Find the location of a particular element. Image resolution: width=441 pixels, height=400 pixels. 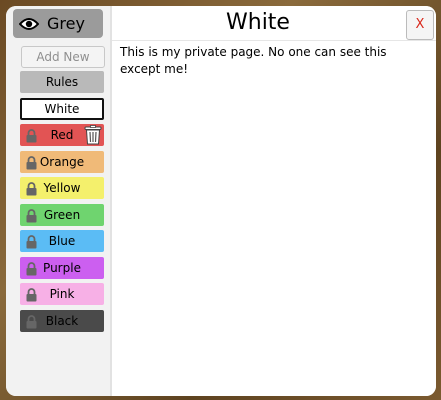

sidebar-item-green: Green is located at coordinates (62, 214).